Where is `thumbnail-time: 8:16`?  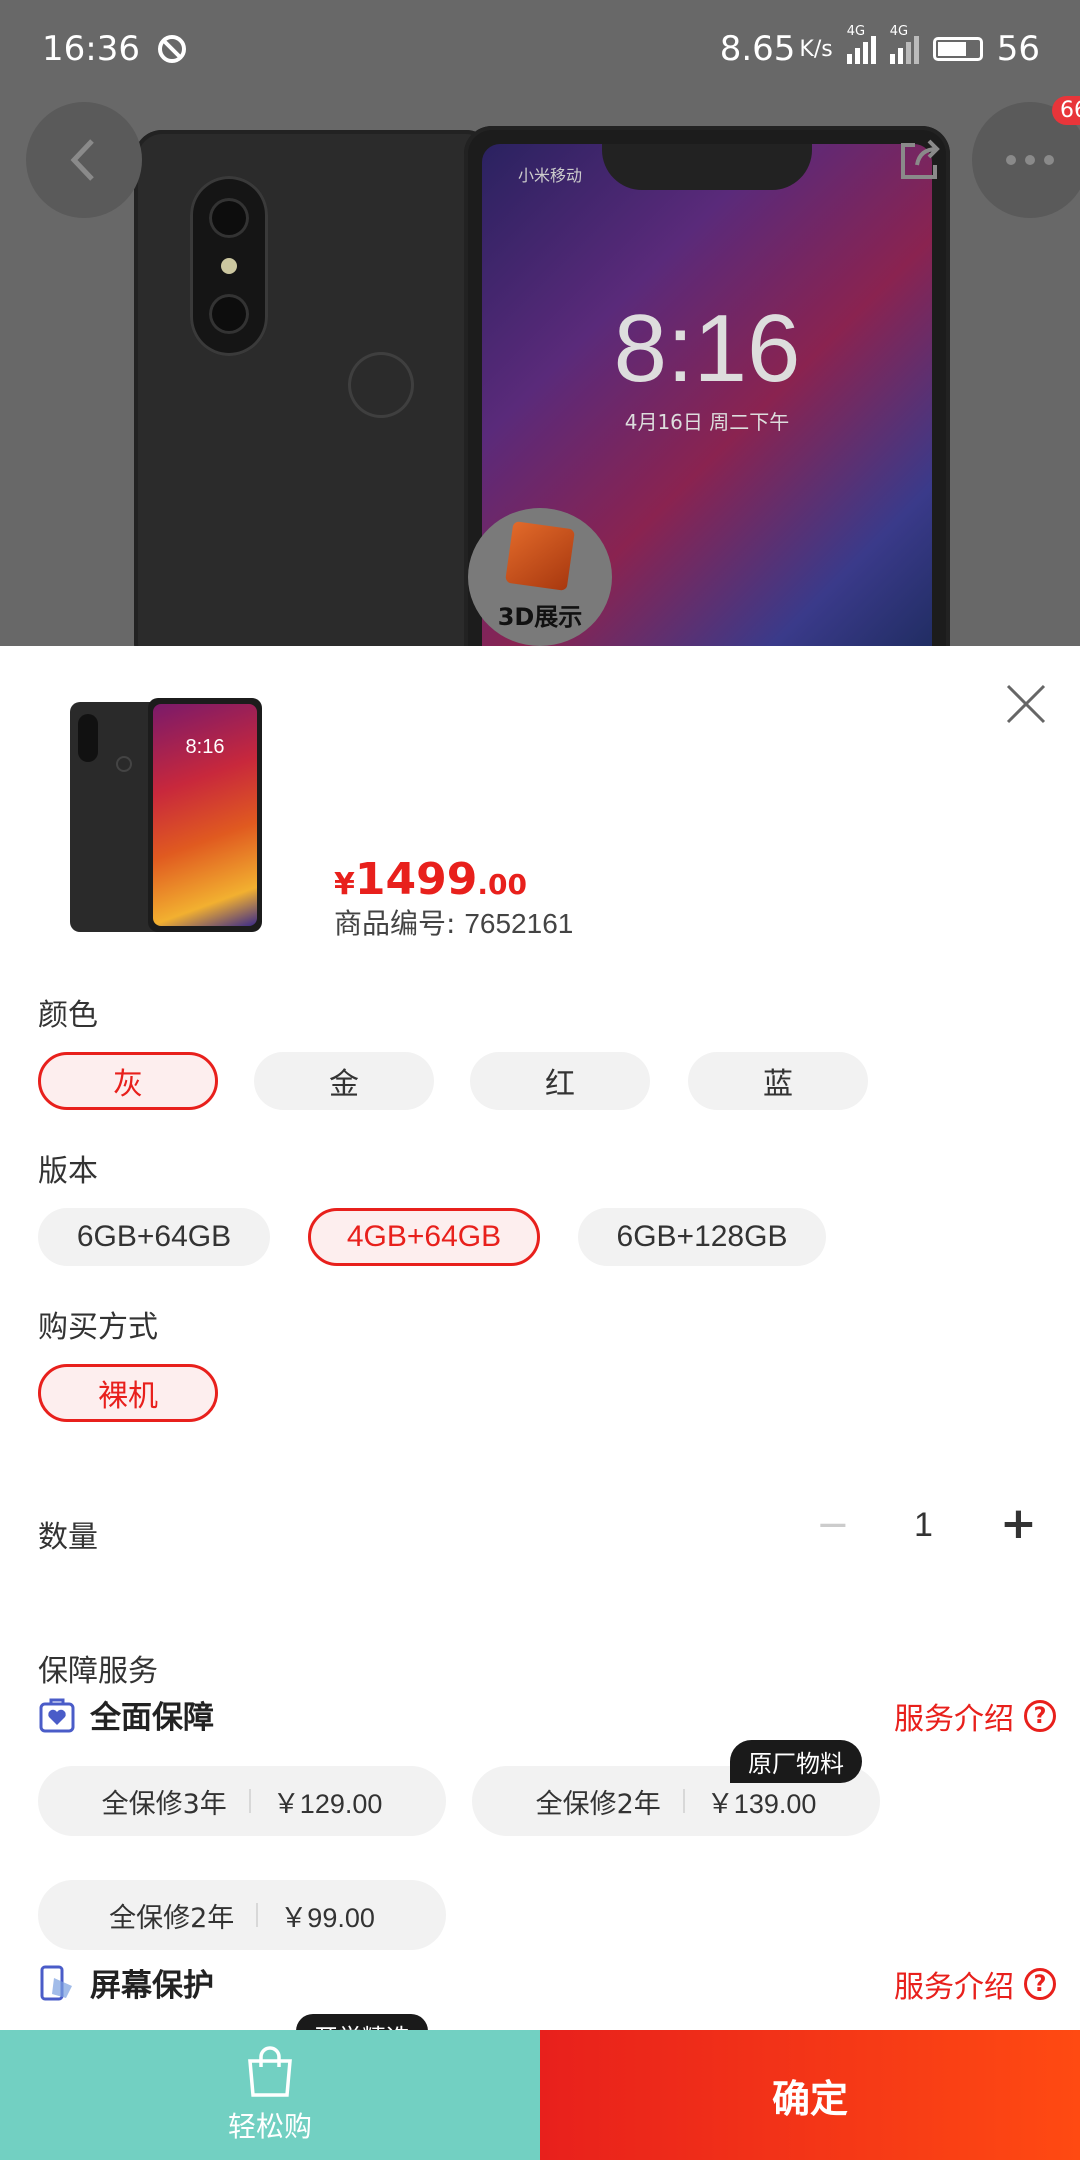 thumbnail-time: 8:16 is located at coordinates (205, 747).